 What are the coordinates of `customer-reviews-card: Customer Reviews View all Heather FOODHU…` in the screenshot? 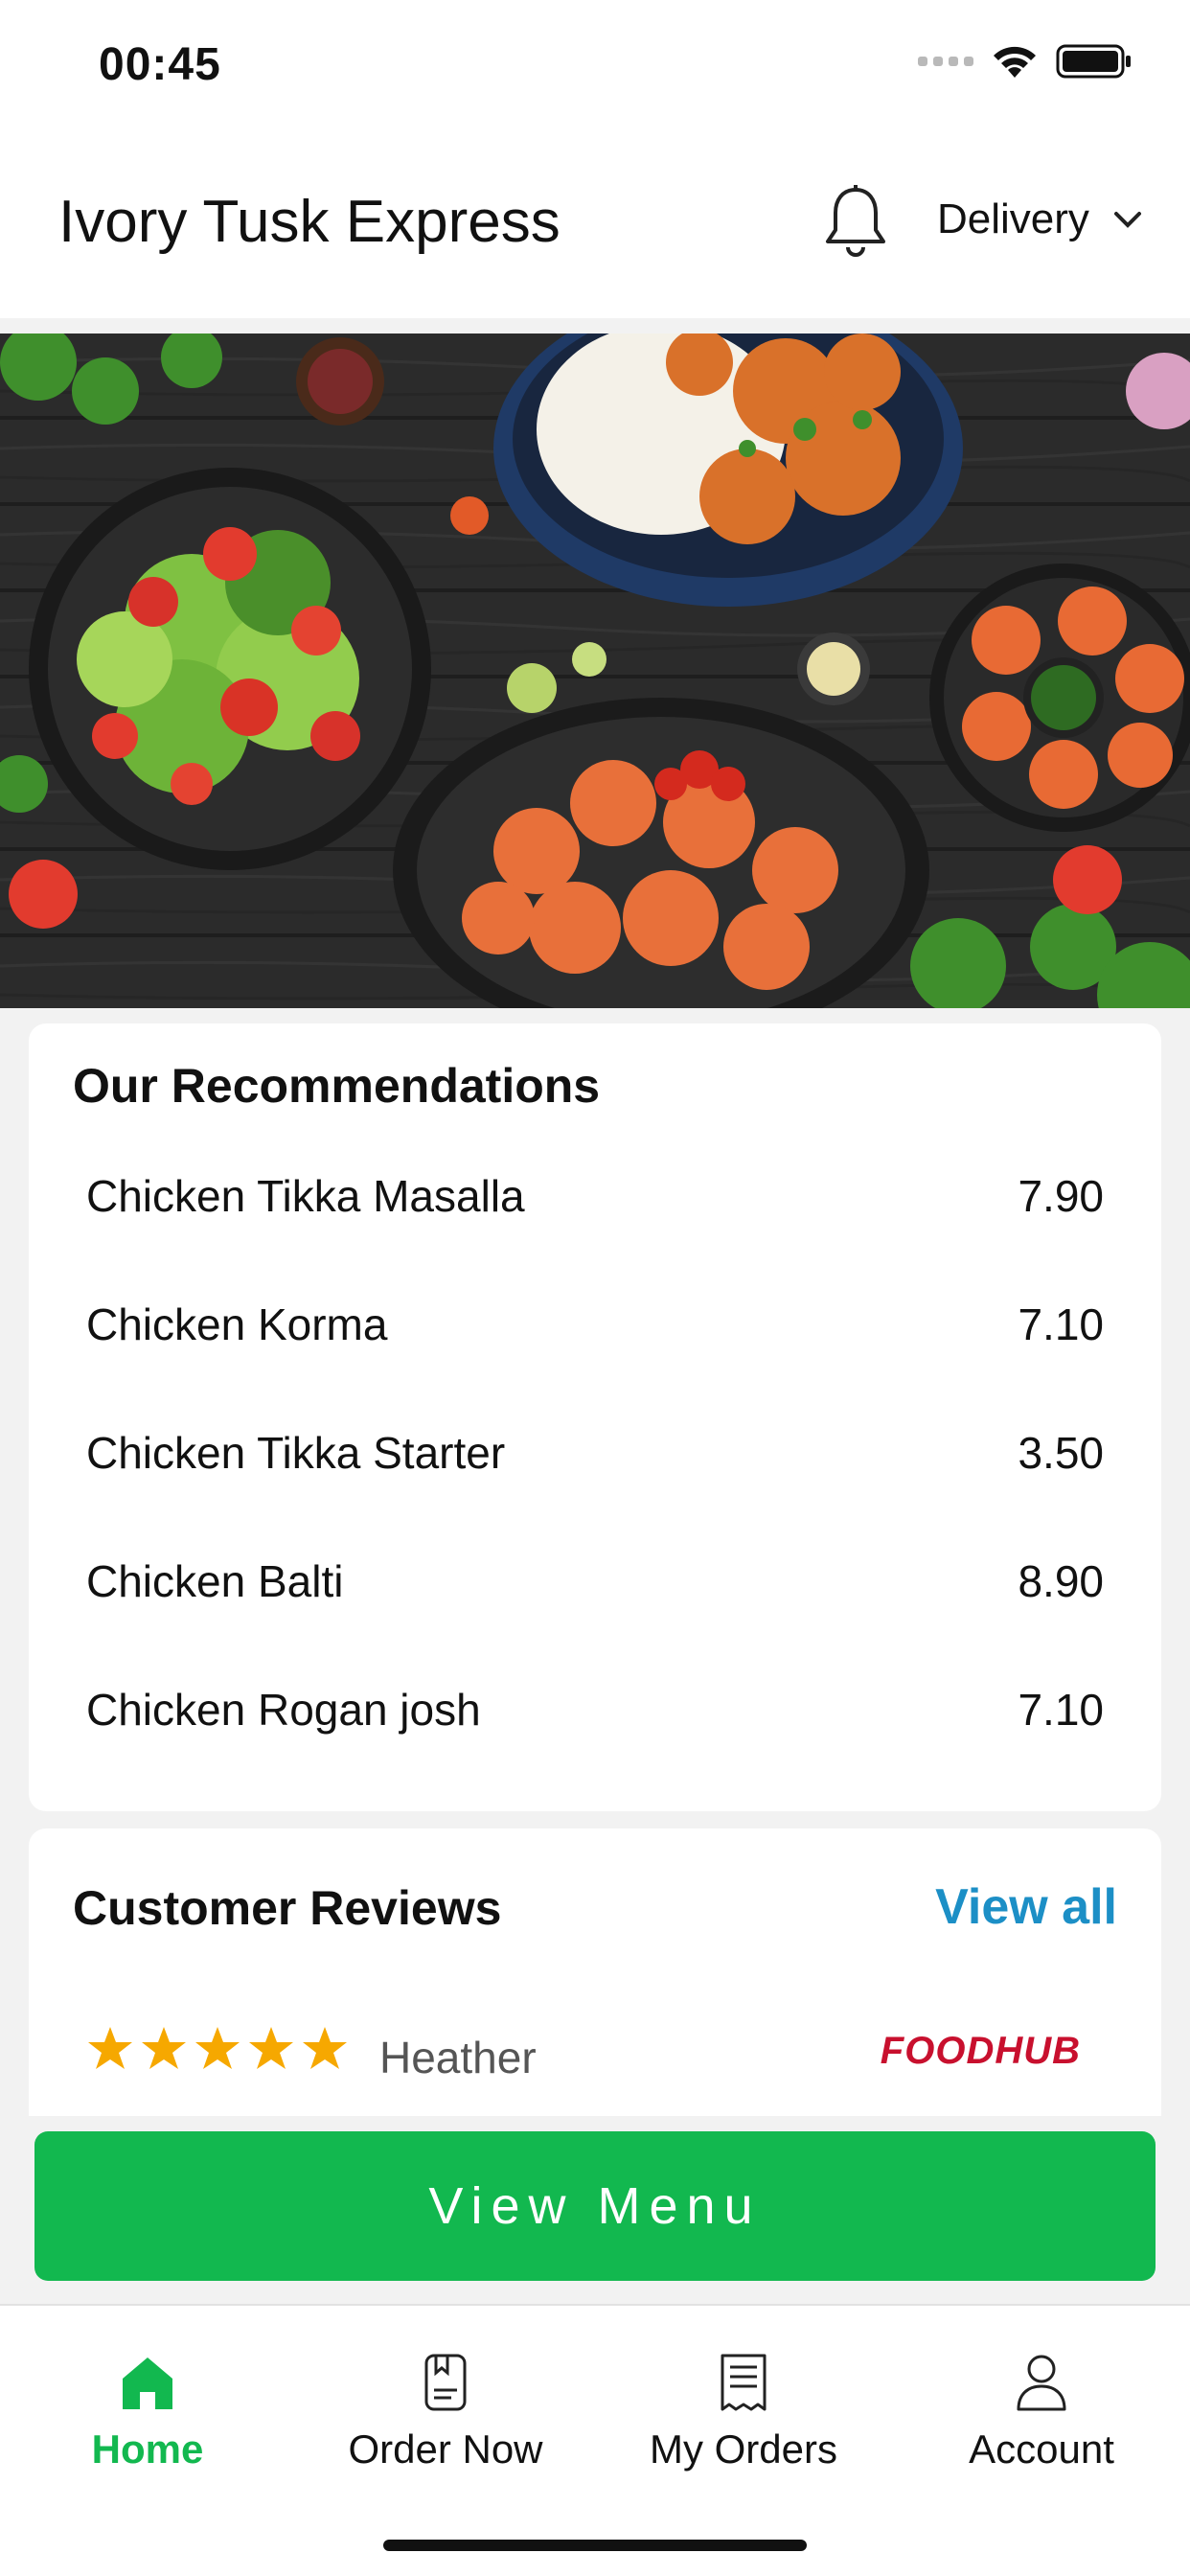 It's located at (595, 1972).